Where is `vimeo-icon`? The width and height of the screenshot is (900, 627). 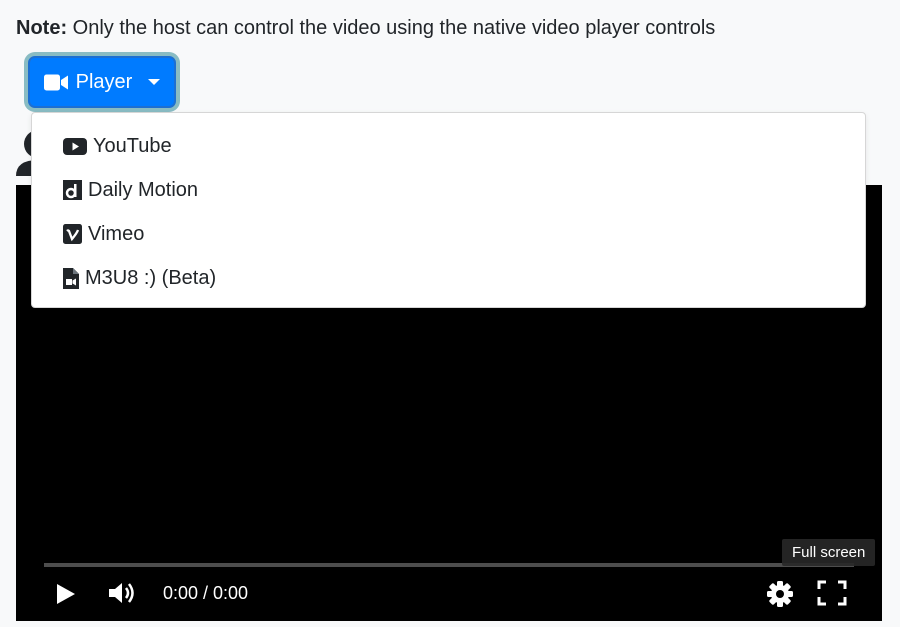
vimeo-icon is located at coordinates (72, 234).